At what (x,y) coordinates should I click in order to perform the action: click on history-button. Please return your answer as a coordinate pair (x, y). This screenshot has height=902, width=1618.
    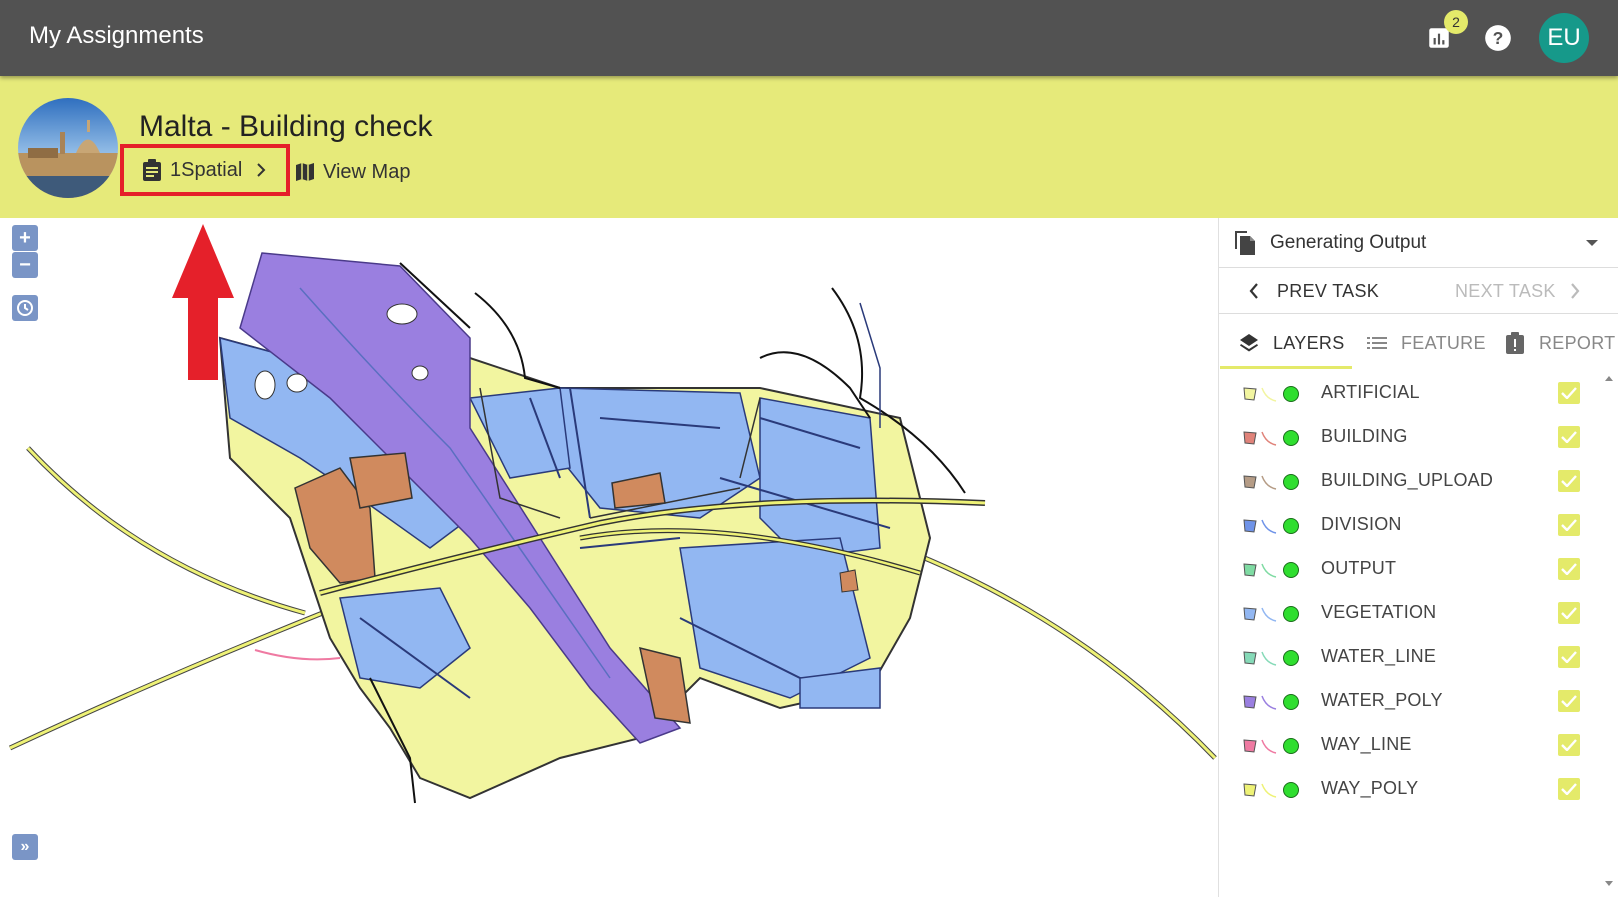
    Looking at the image, I should click on (25, 308).